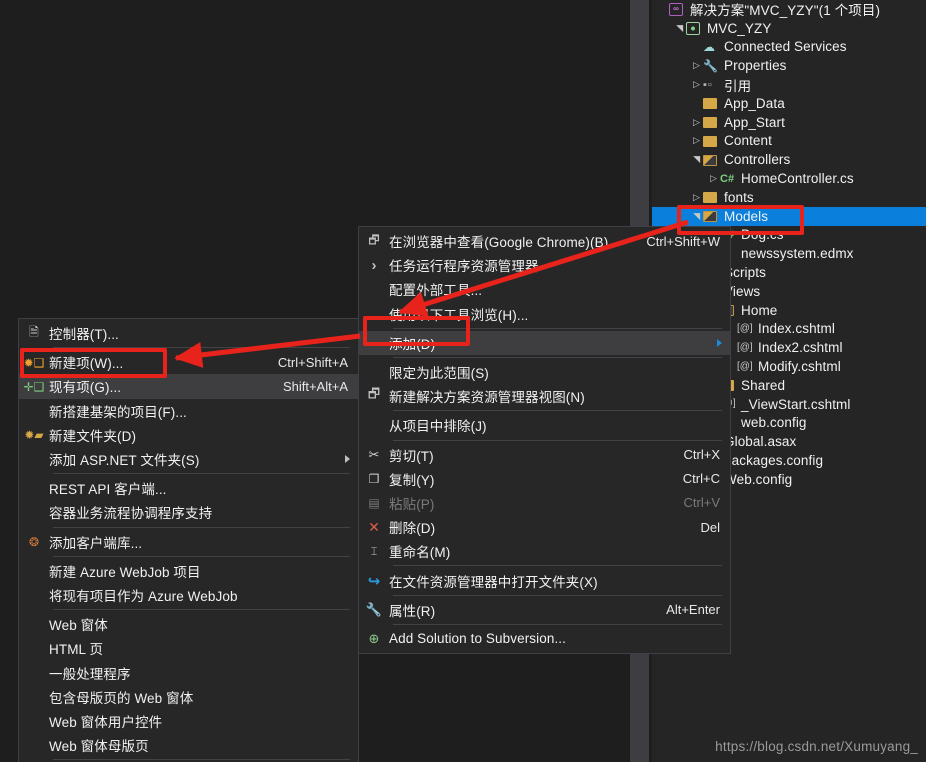 This screenshot has height=762, width=926. Describe the element at coordinates (789, 28) in the screenshot. I see `tree-node-MVC_YZY: ◢ MVC_YZY` at that location.